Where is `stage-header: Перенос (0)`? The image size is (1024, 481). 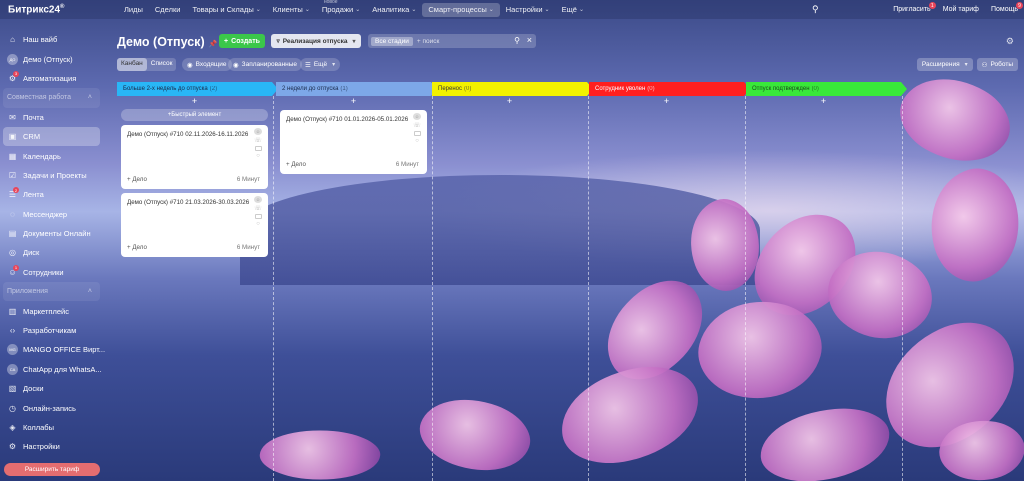 stage-header: Перенос (0) is located at coordinates (512, 89).